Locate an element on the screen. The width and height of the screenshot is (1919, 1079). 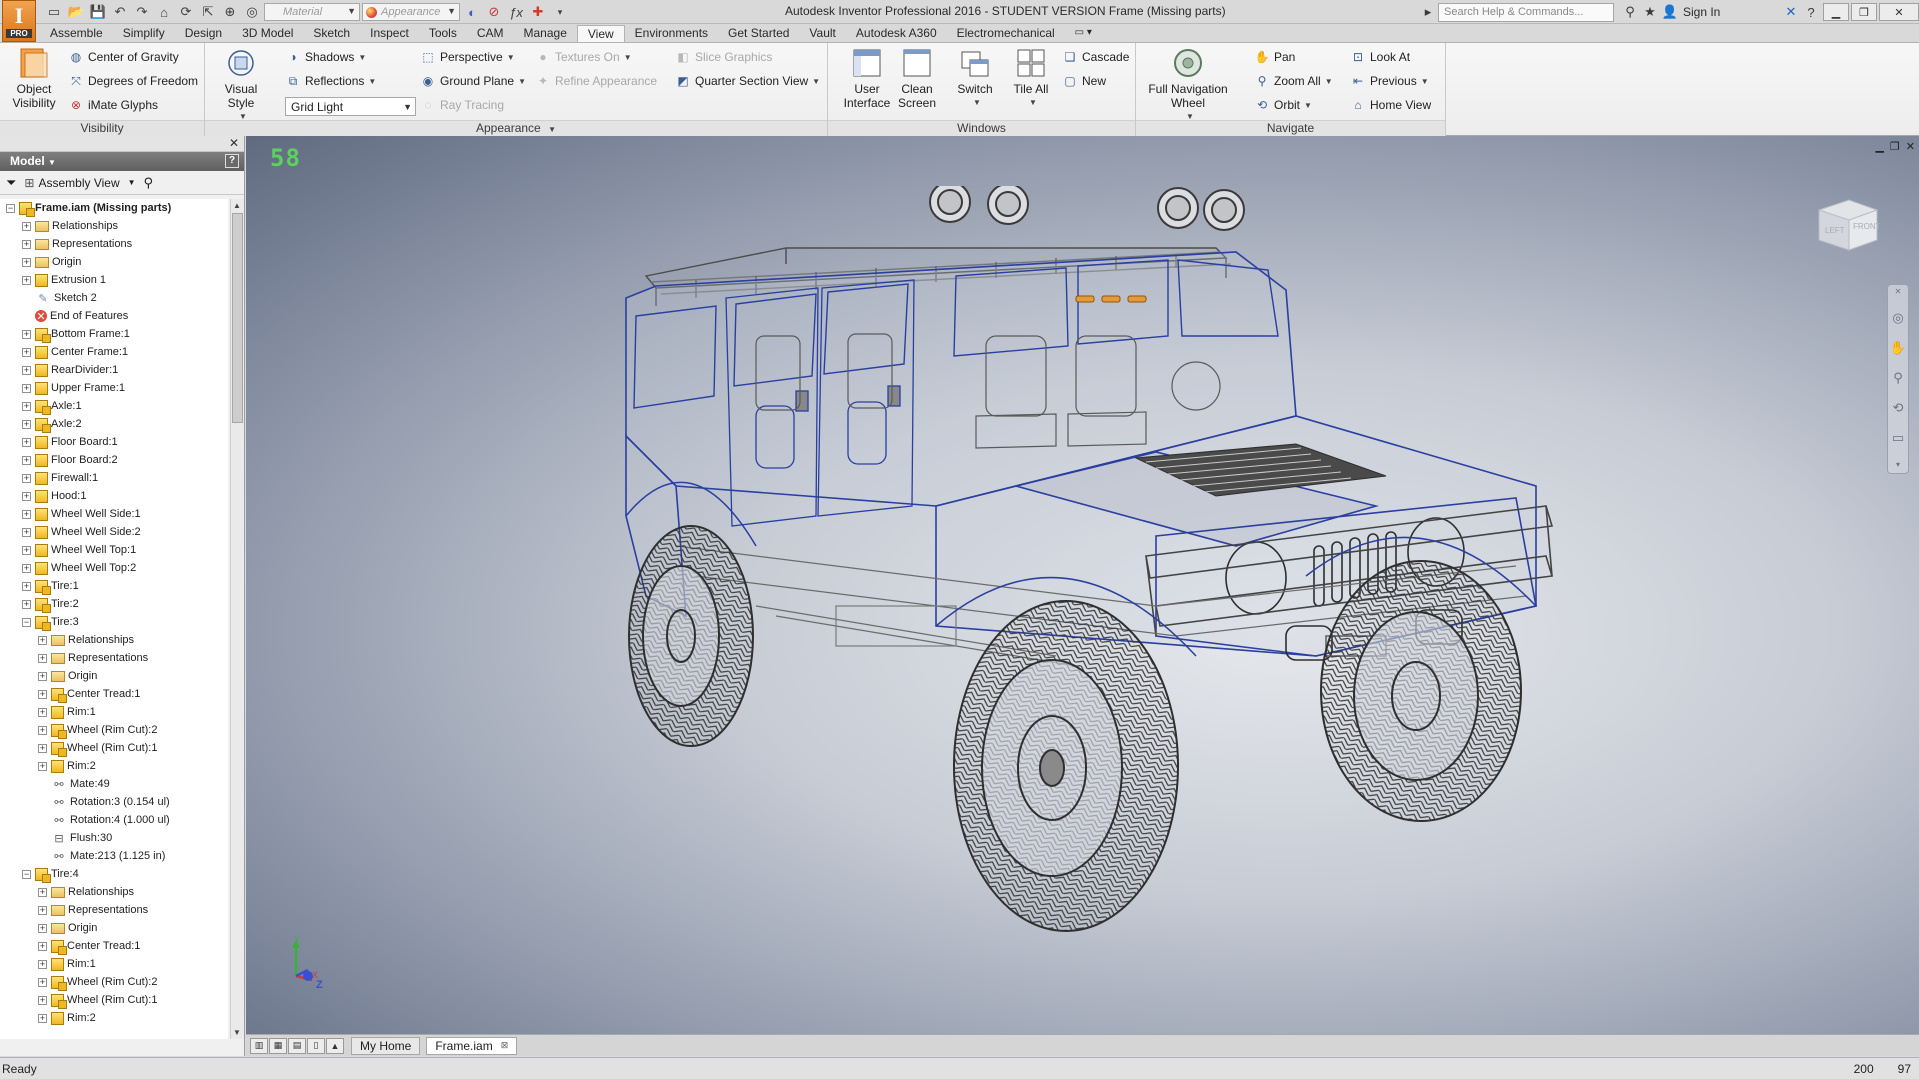
previous-view-button: ⇤ Previous ▼ is located at coordinates (1389, 81).